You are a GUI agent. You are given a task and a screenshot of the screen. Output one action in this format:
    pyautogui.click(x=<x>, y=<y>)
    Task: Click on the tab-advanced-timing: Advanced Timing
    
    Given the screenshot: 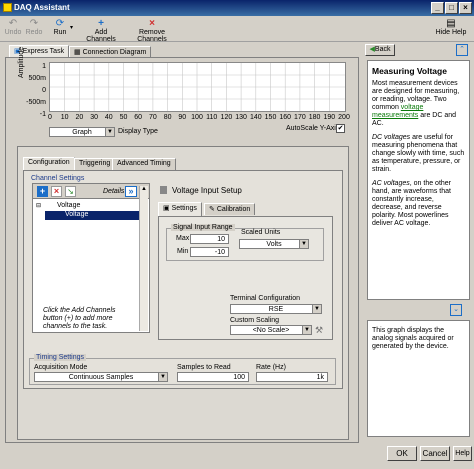 What is the action you would take?
    pyautogui.click(x=144, y=164)
    